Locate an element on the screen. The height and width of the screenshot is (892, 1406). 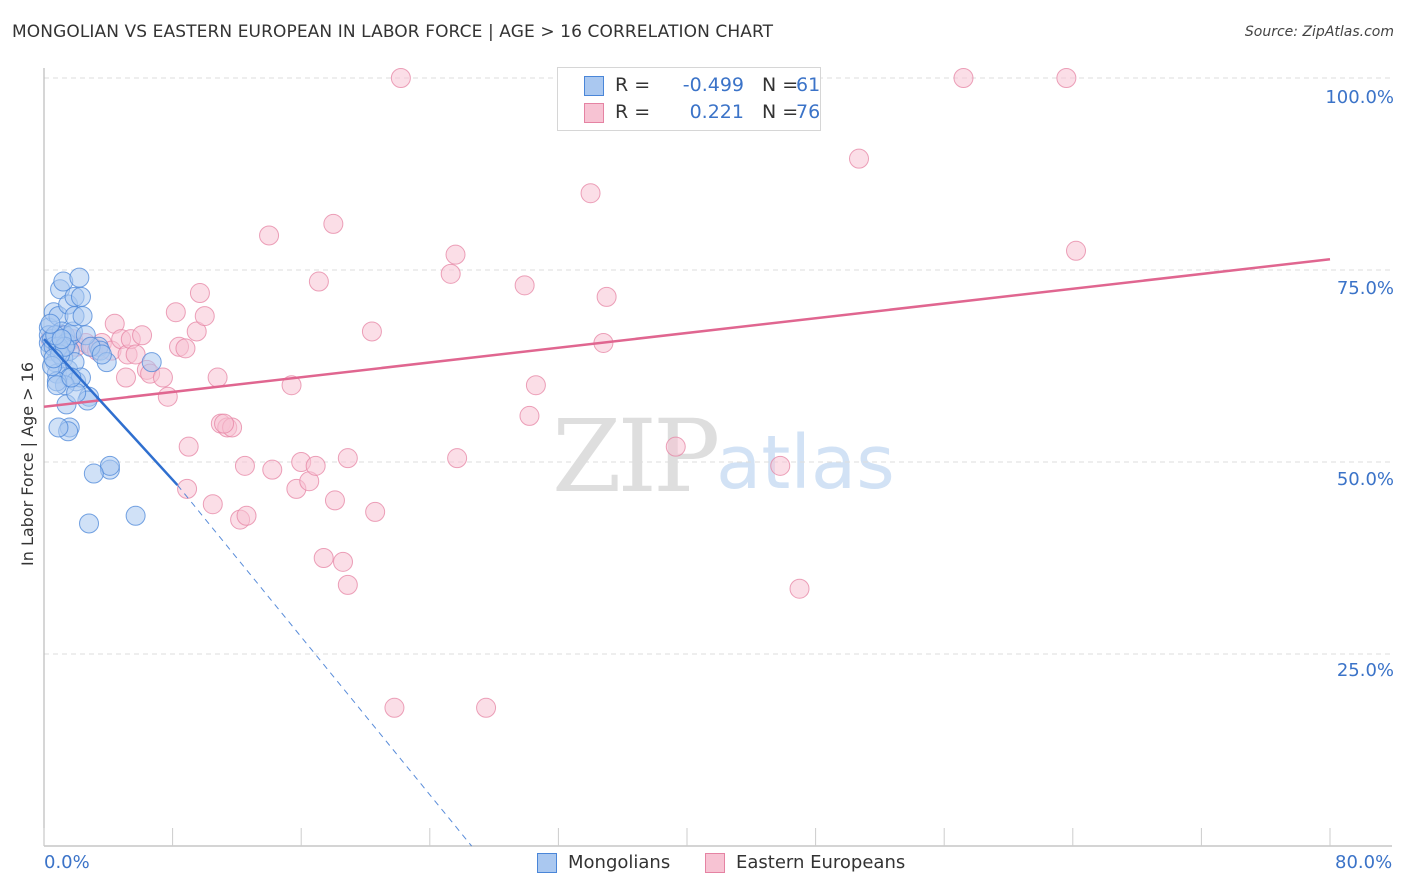
y-tick-label-25: 25.0% is located at coordinates (1365, 670).